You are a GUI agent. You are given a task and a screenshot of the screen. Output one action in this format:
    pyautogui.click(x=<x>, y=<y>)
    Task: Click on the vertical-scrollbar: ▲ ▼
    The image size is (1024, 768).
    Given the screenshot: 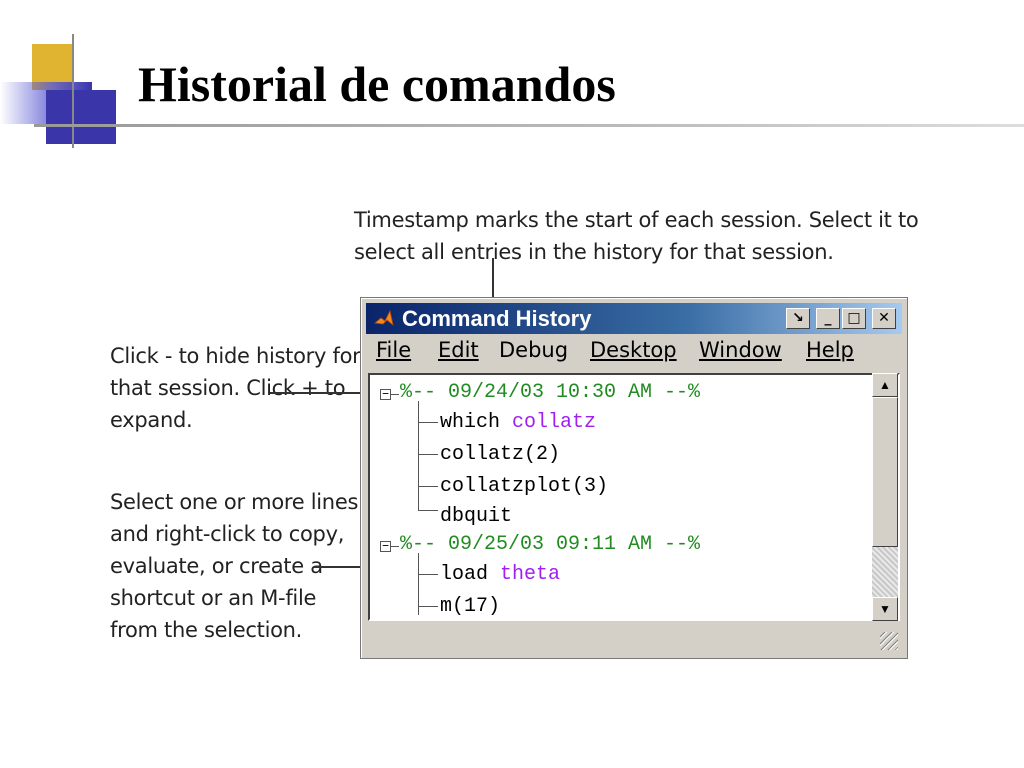 What is the action you would take?
    pyautogui.click(x=885, y=497)
    